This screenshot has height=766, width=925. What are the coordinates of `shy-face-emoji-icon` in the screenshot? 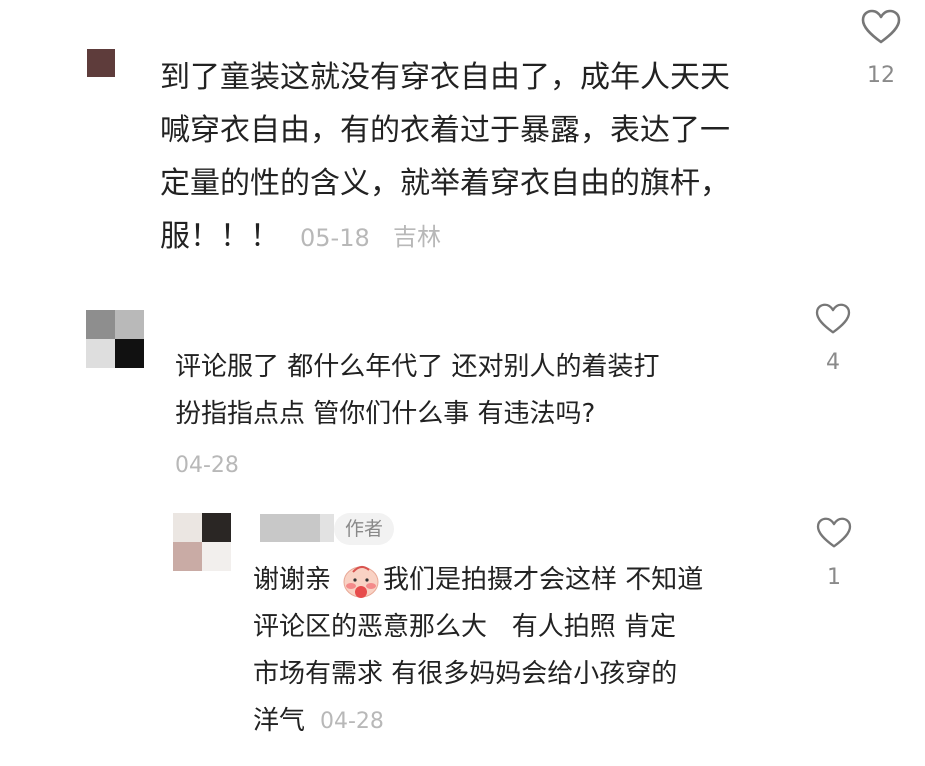 It's located at (361, 582).